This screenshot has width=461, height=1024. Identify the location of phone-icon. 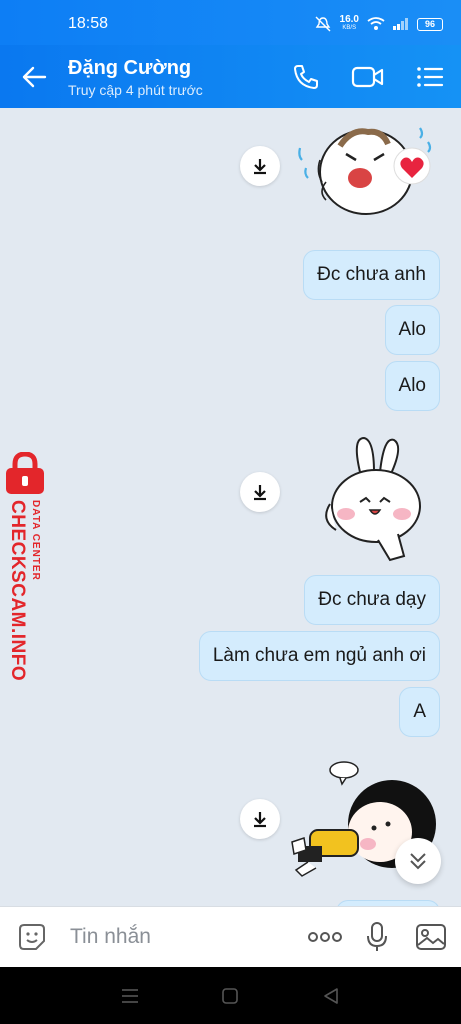
(306, 76).